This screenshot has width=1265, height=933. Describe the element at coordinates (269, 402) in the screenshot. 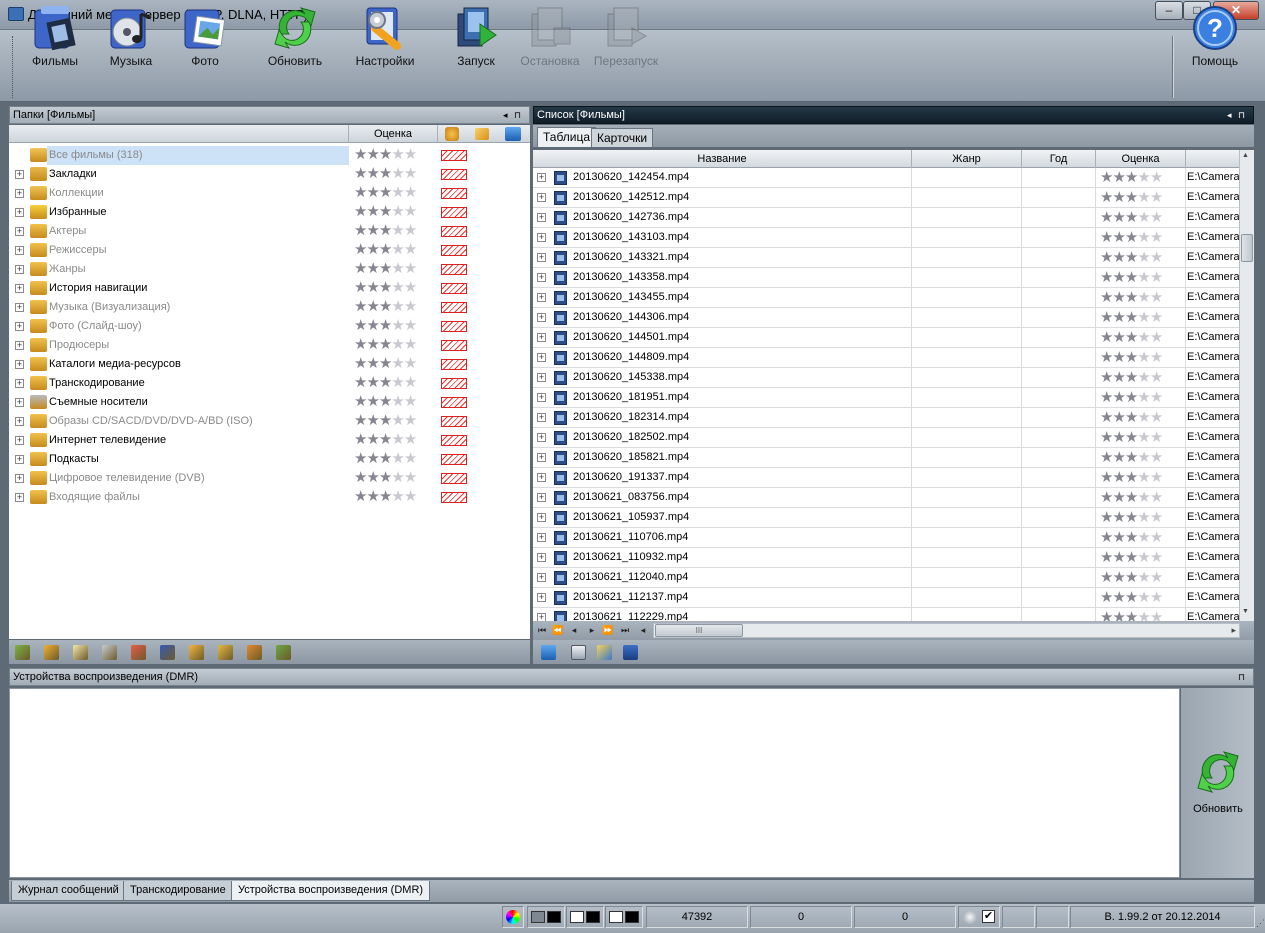

I see `tree-item: + Съемные носители ★★★★★` at that location.